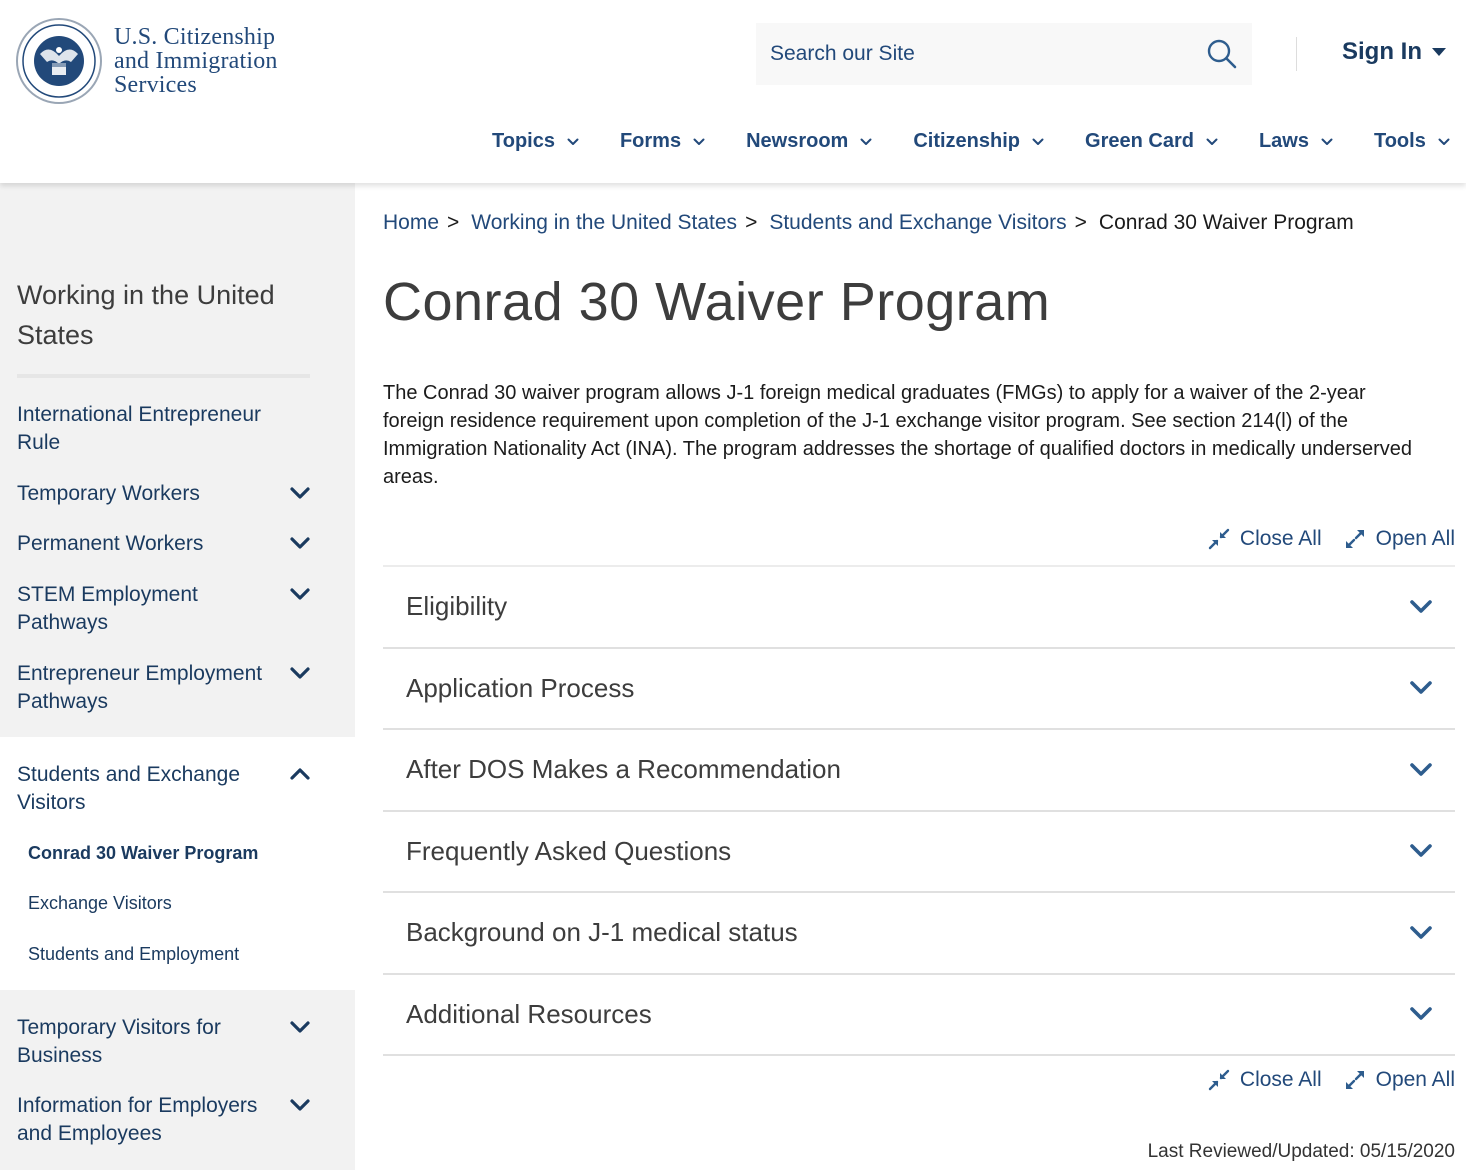 This screenshot has width=1466, height=1170. Describe the element at coordinates (967, 141) in the screenshot. I see `nav-label: Citizenship` at that location.